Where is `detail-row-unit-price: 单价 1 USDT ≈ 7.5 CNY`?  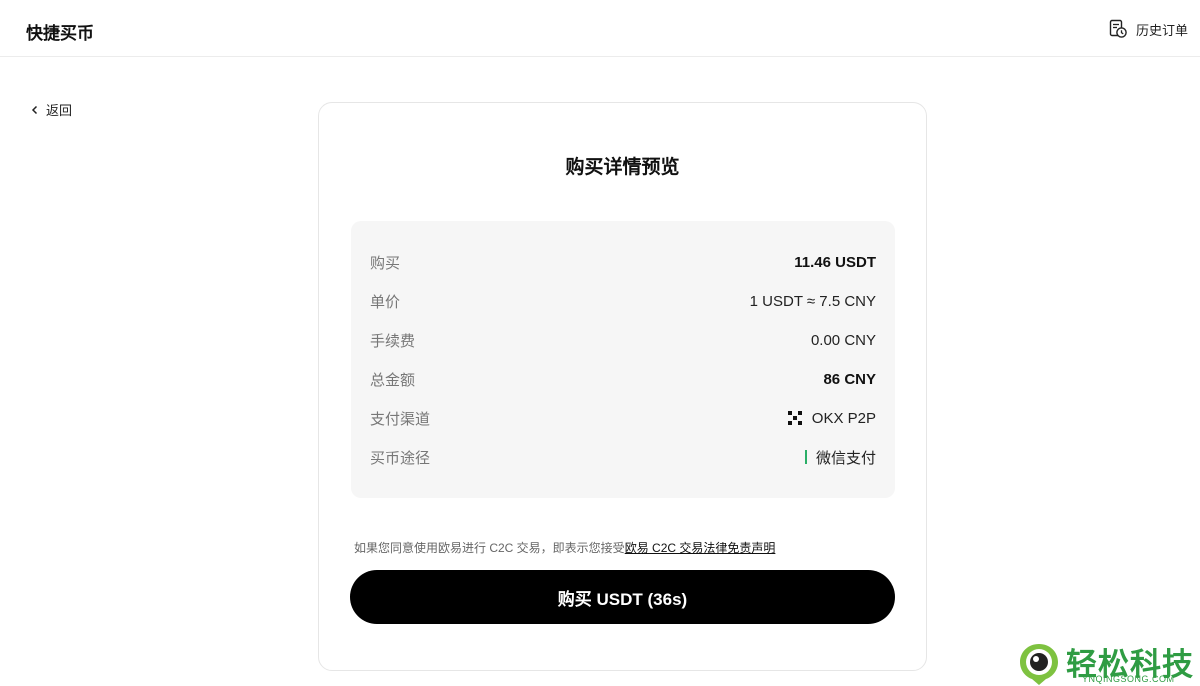 detail-row-unit-price: 单价 1 USDT ≈ 7.5 CNY is located at coordinates (623, 301).